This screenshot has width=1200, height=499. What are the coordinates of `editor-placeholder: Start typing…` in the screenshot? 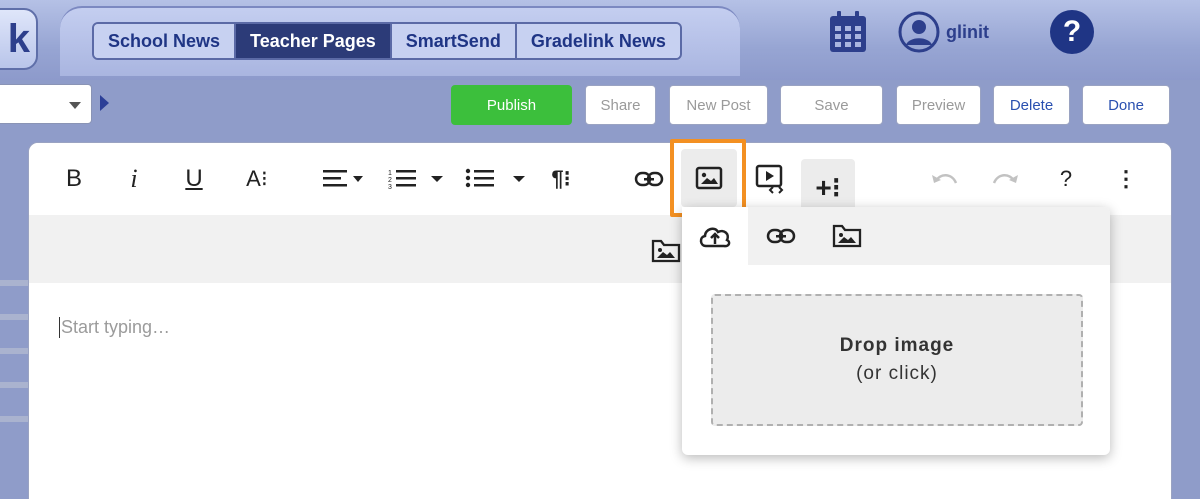 It's located at (114, 327).